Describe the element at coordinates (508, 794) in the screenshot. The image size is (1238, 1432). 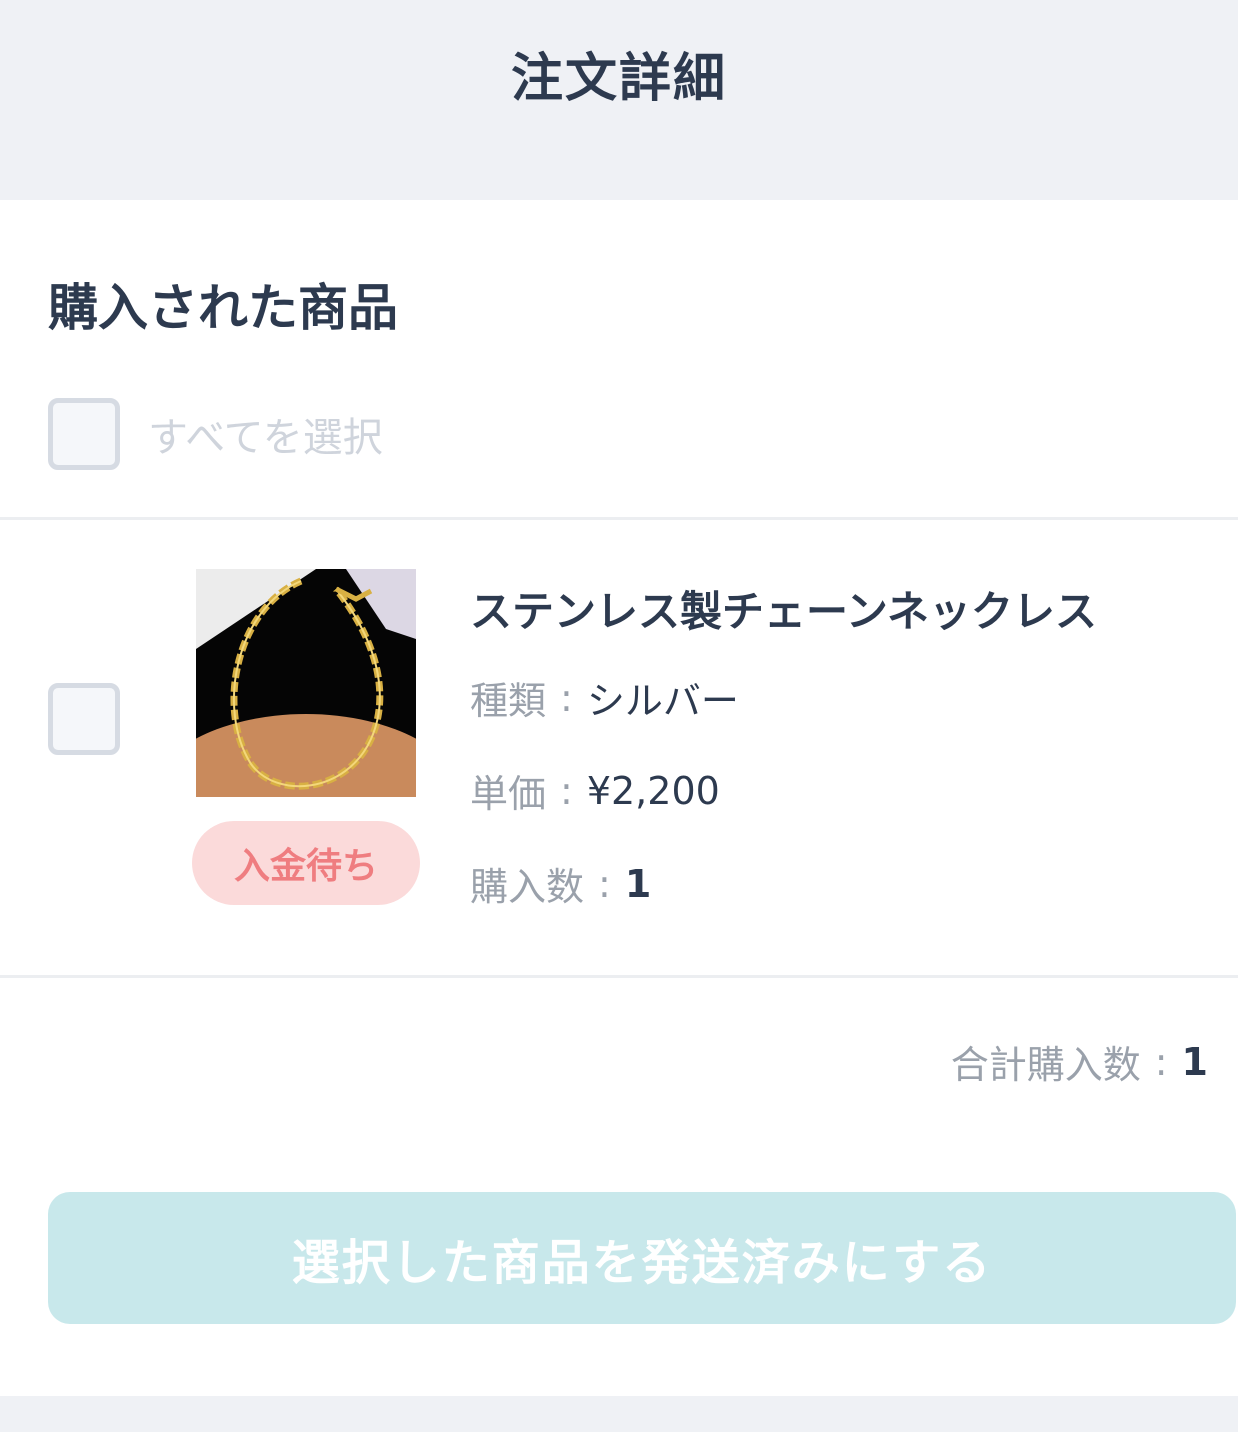
I see `price-label: 単価` at that location.